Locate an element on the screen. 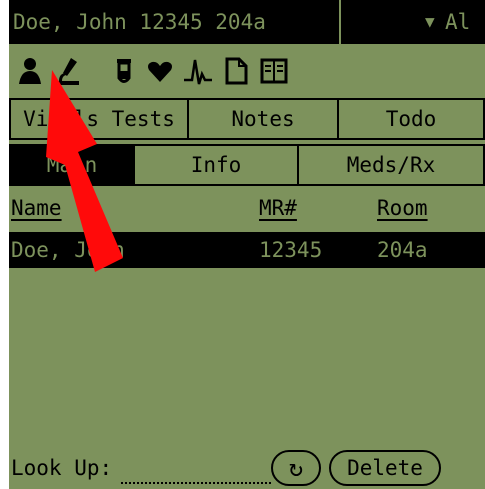  table-row: Doe, John 12345 204a is located at coordinates (247, 250).